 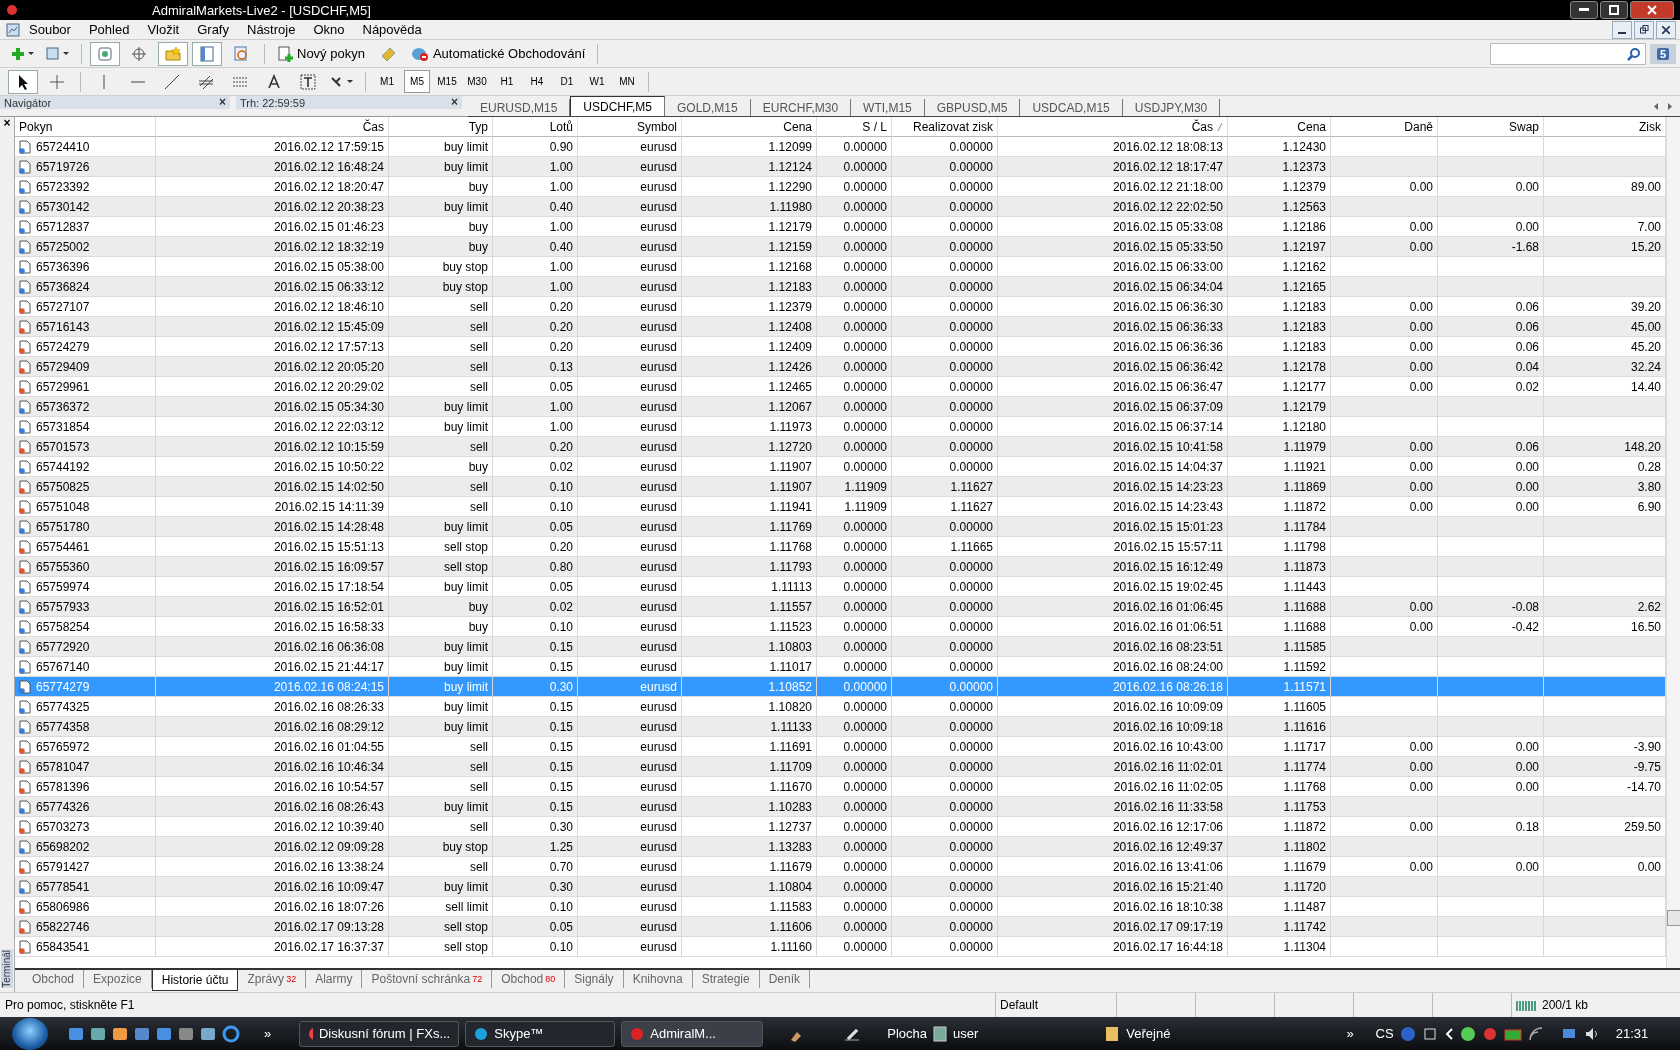 I want to click on auto-trading-button: Automatické Obchodování, so click(x=498, y=53).